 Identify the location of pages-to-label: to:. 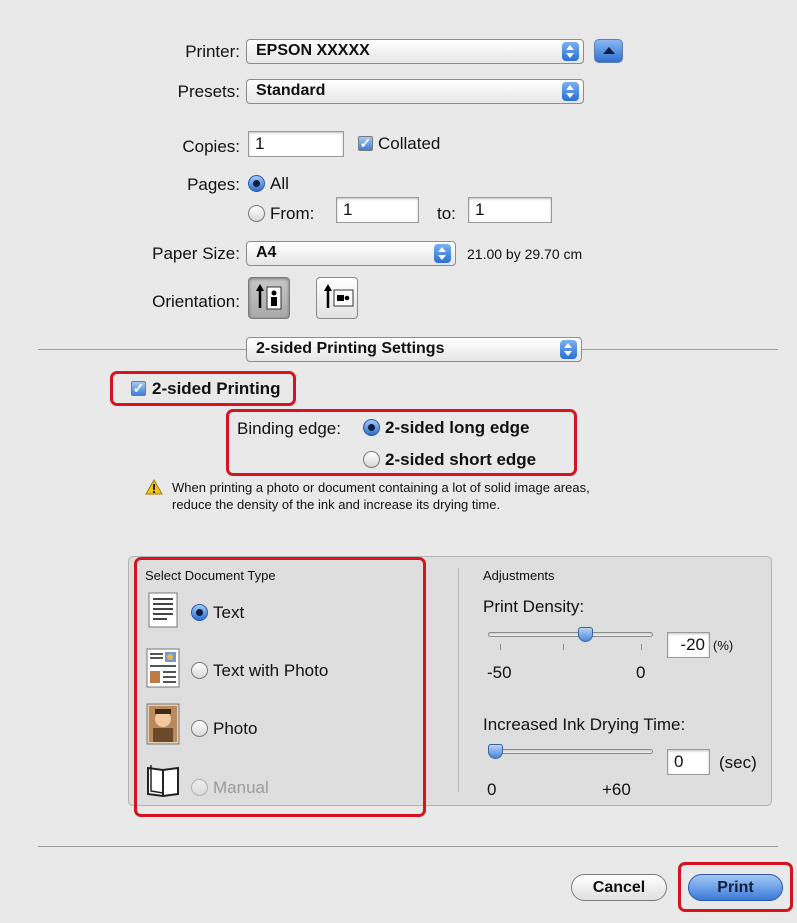
(446, 213).